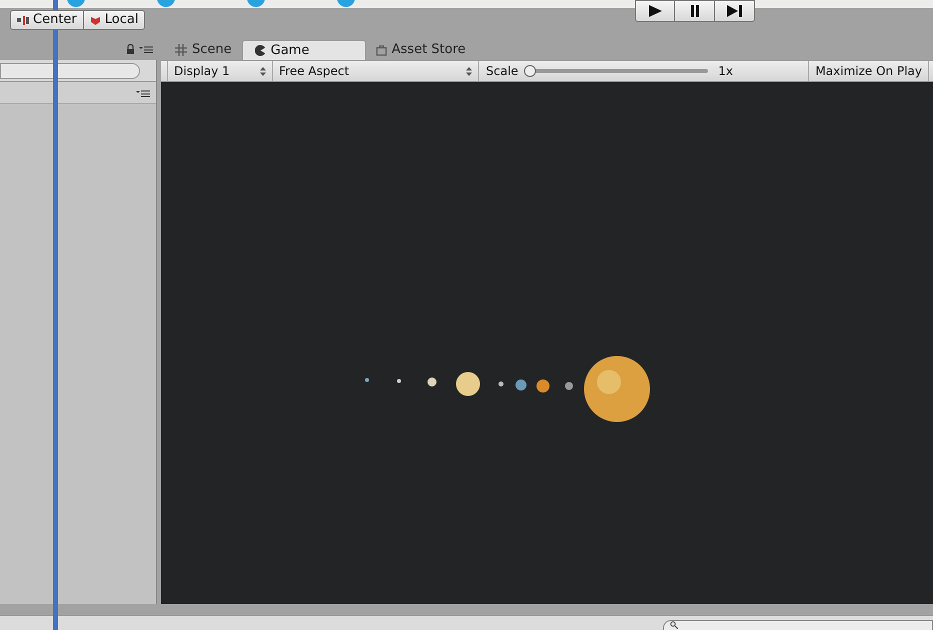 The image size is (933, 630). I want to click on maximize-toggle: Maximize On Play, so click(868, 71).